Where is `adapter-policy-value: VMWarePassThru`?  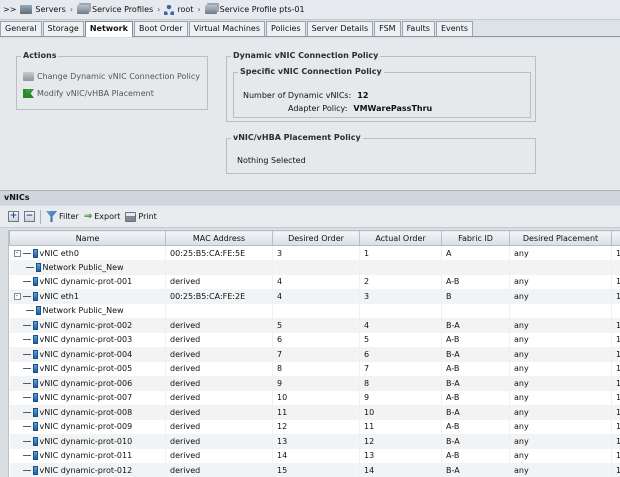
adapter-policy-value: VMWarePassThru is located at coordinates (392, 108).